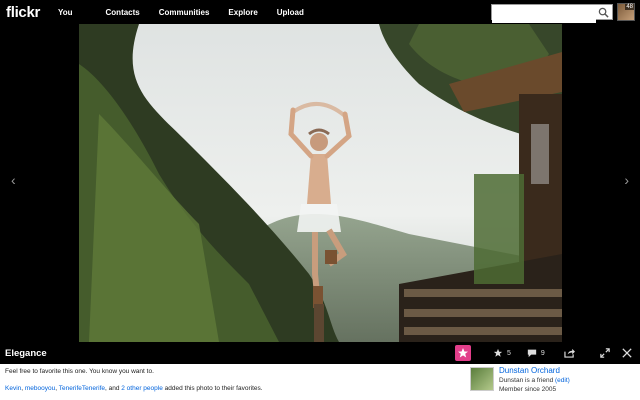 Image resolution: width=640 pixels, height=400 pixels. Describe the element at coordinates (129, 12) in the screenshot. I see `nav-contacts: Contacts` at that location.